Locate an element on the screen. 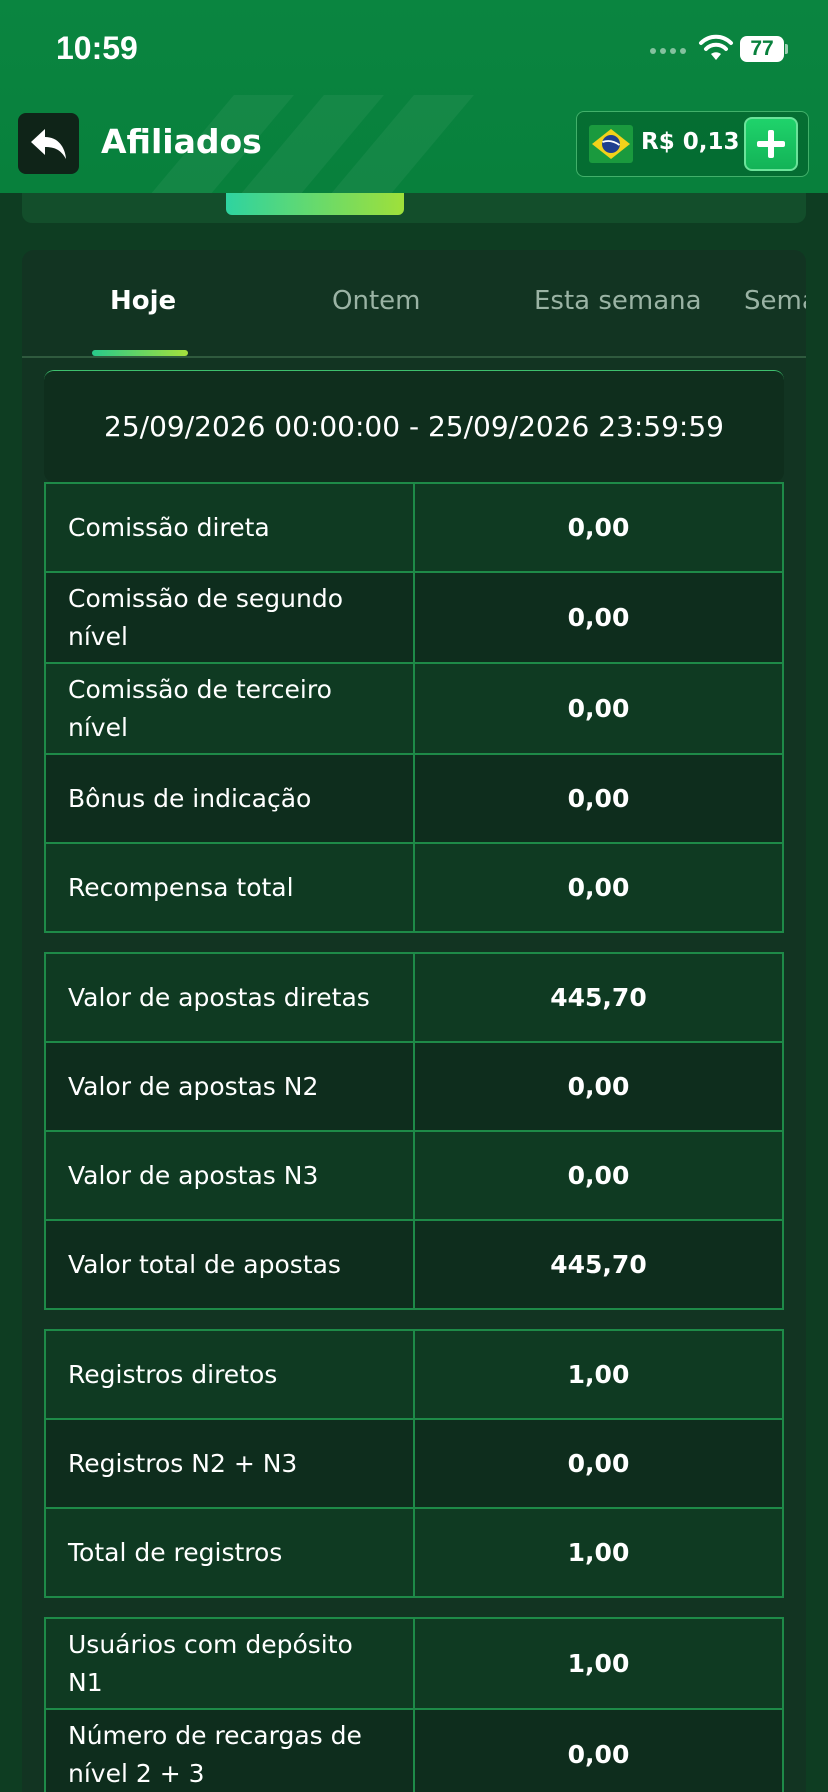 The width and height of the screenshot is (828, 1792). app-header: 10:59 77 Afiliados R$ 0,13 is located at coordinates (414, 96).